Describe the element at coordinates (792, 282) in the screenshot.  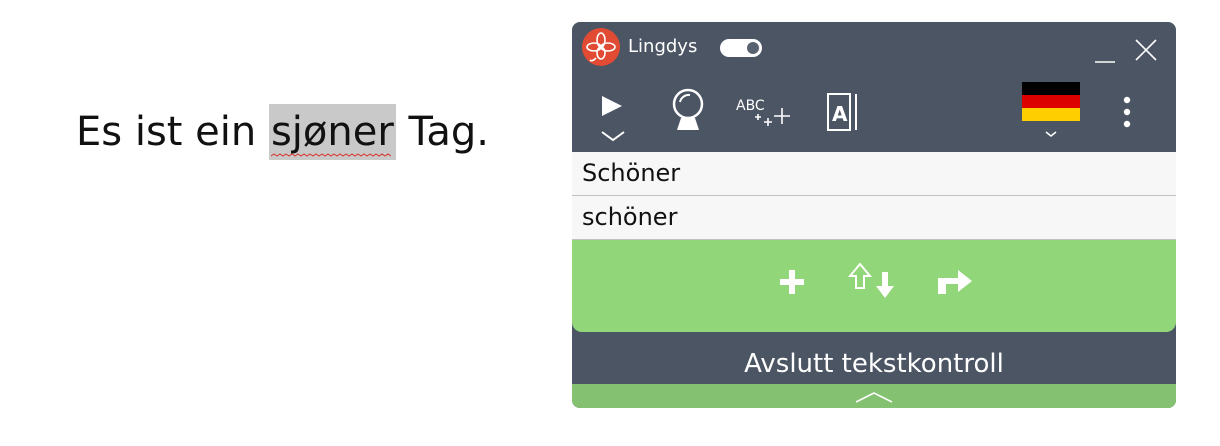
I see `plus-icon` at that location.